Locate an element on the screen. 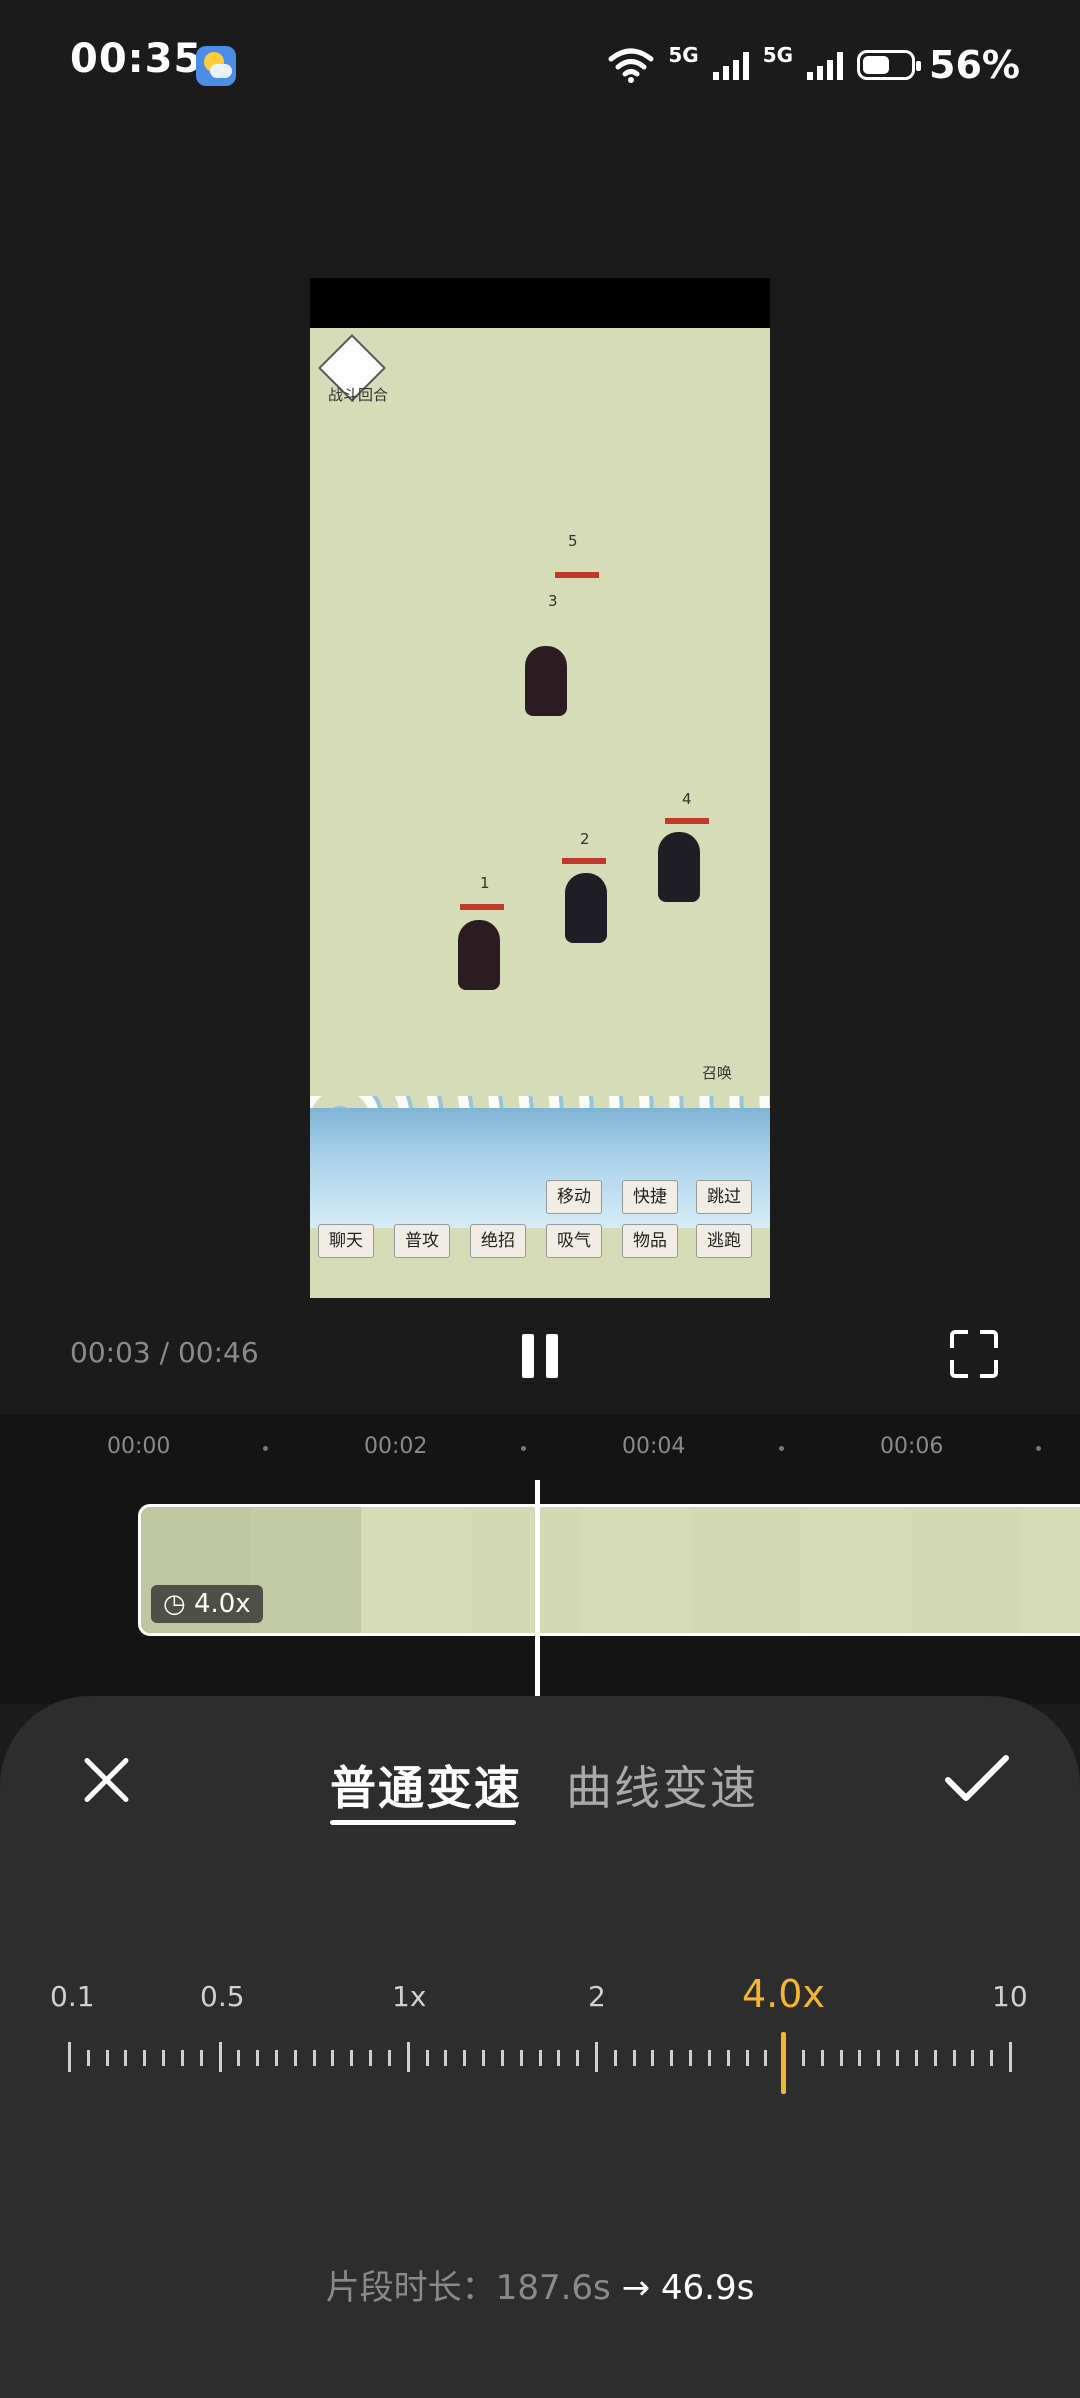 Image resolution: width=1080 pixels, height=2398 pixels. game-escape-button: 逃跑 is located at coordinates (724, 1241).